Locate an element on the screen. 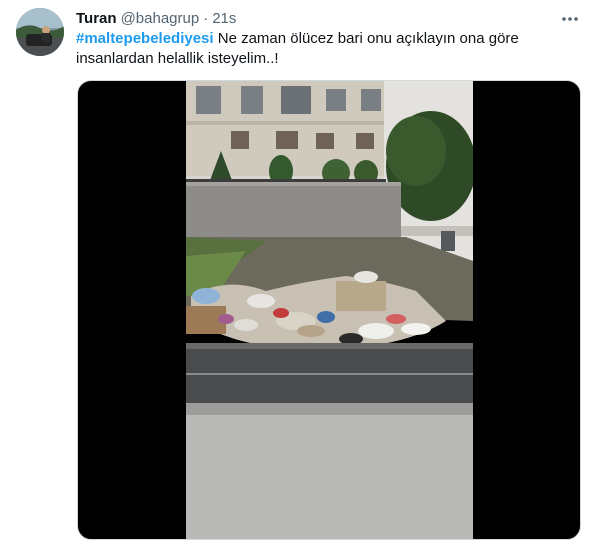  more-options-button is located at coordinates (570, 19).